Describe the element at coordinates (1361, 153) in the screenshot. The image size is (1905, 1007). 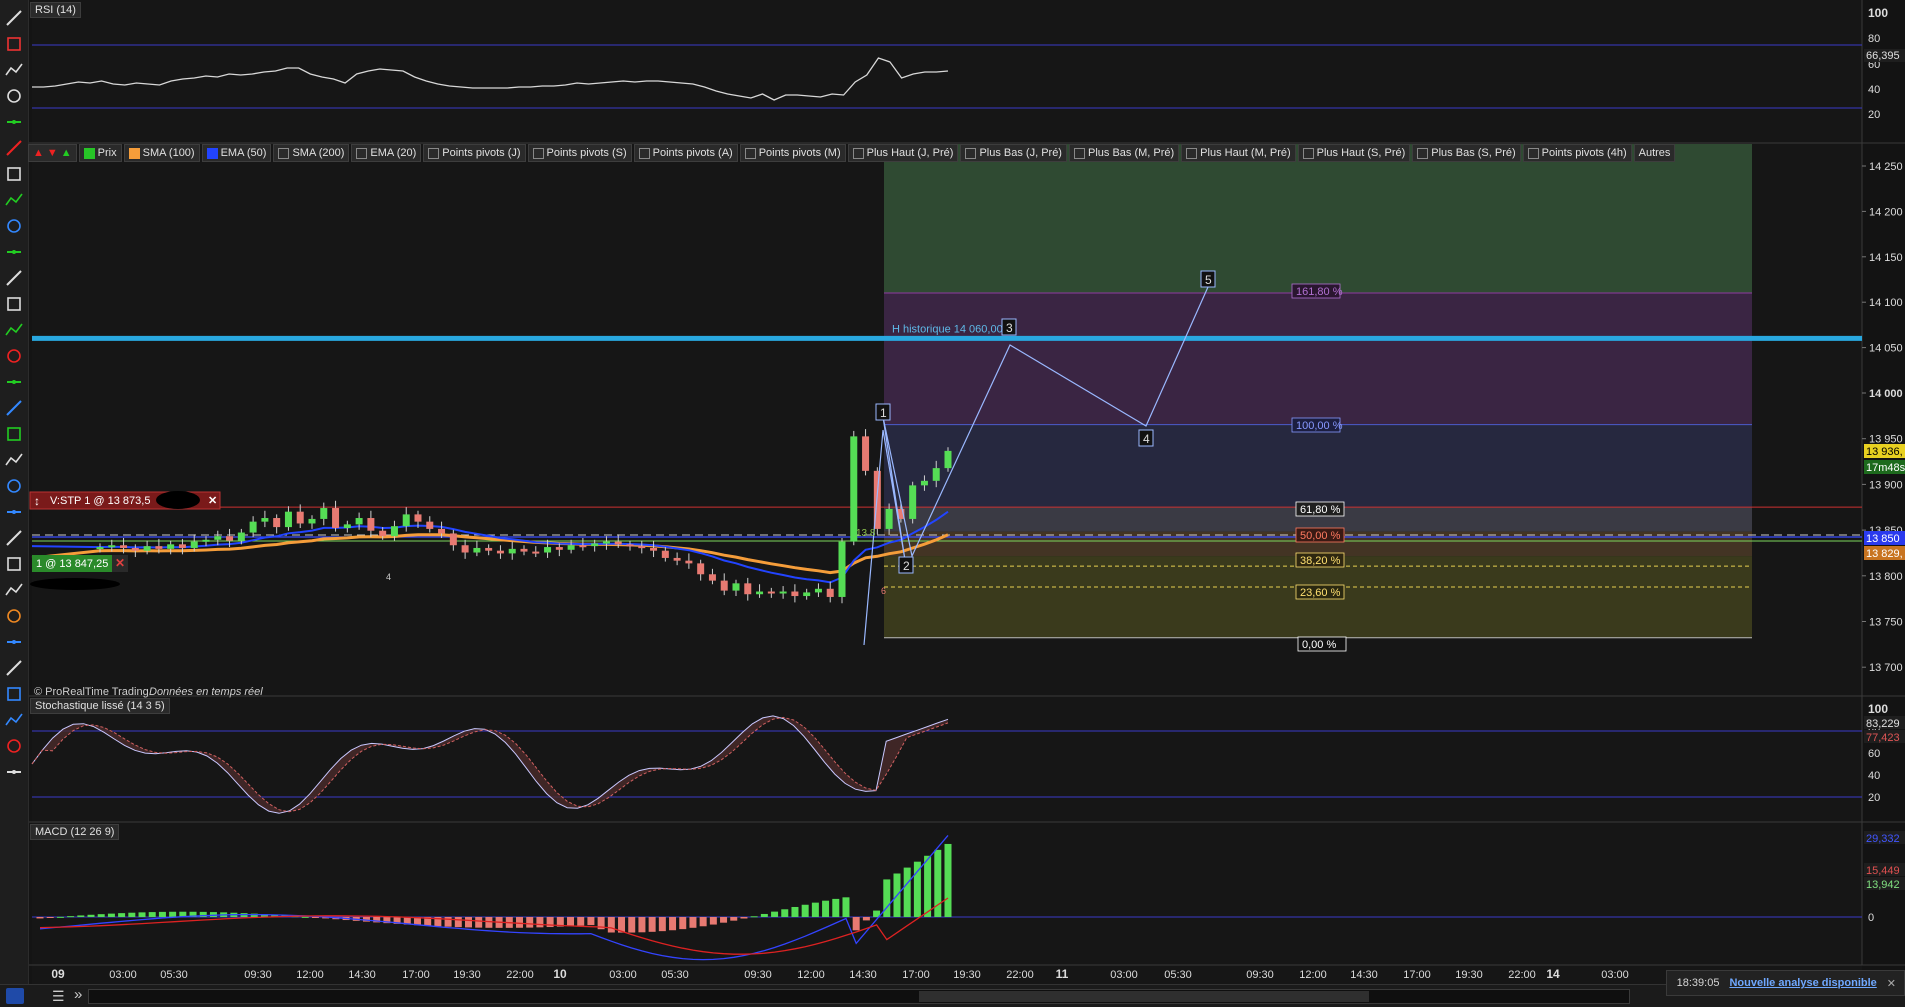
I see `legend-label: Plus Haut (S, Pré)` at that location.